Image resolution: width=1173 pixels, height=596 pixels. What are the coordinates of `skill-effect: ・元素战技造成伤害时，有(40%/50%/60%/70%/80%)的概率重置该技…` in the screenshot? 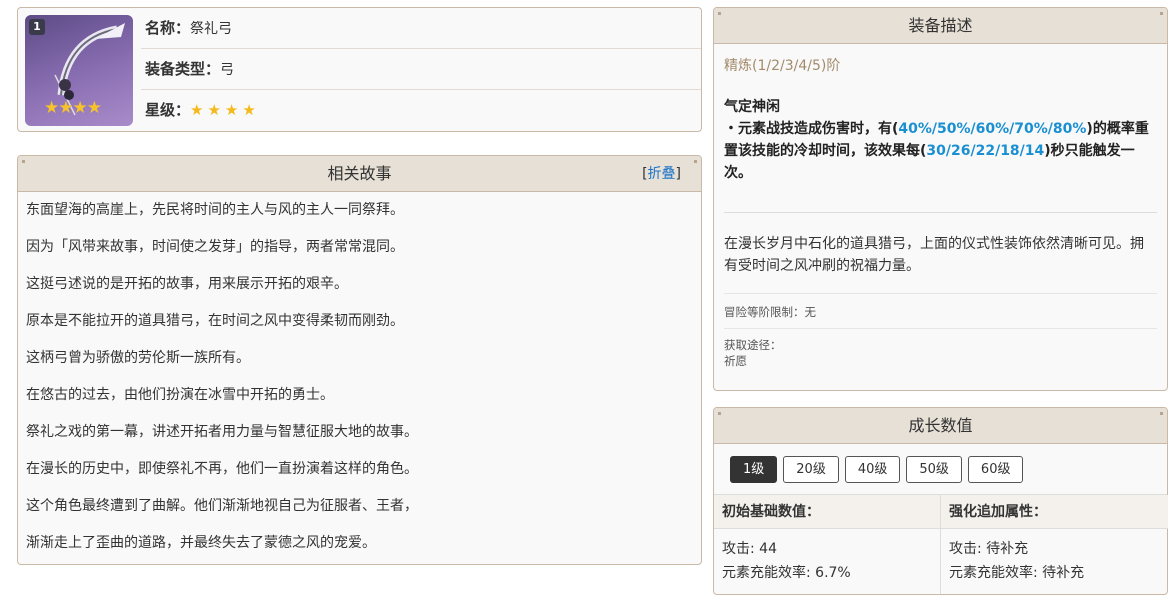 It's located at (940, 151).